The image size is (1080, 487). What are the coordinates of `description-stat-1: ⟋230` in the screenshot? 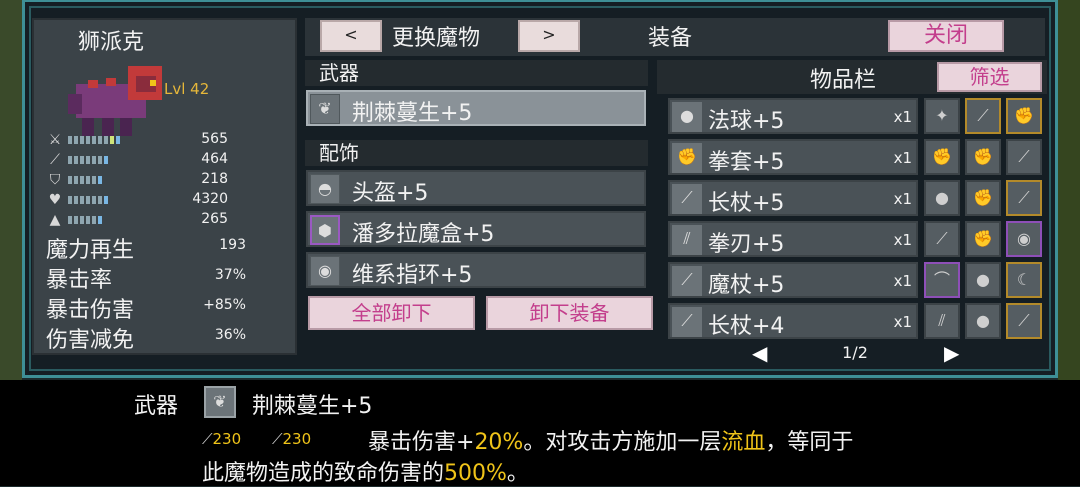 It's located at (222, 439).